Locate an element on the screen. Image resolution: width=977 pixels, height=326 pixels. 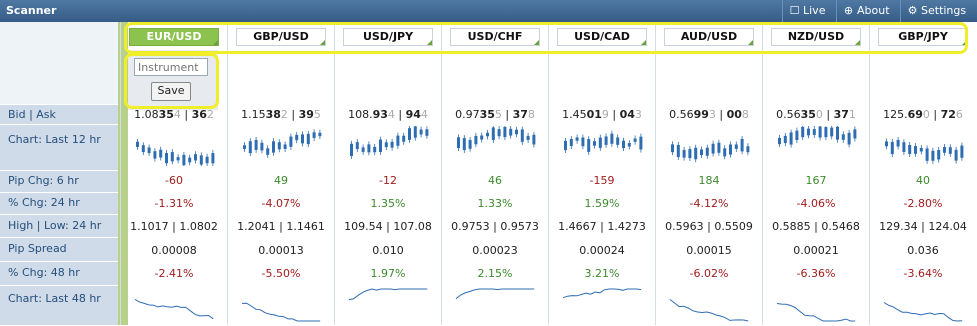
pct-change-24hr: -4.07% is located at coordinates (281, 203).